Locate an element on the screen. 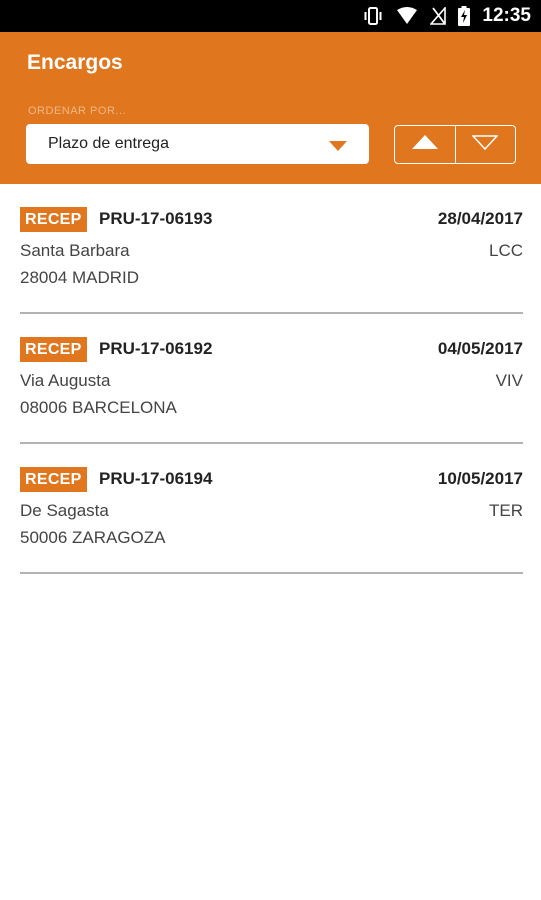 The height and width of the screenshot is (900, 541). order-date: 10/05/2017 is located at coordinates (480, 478).